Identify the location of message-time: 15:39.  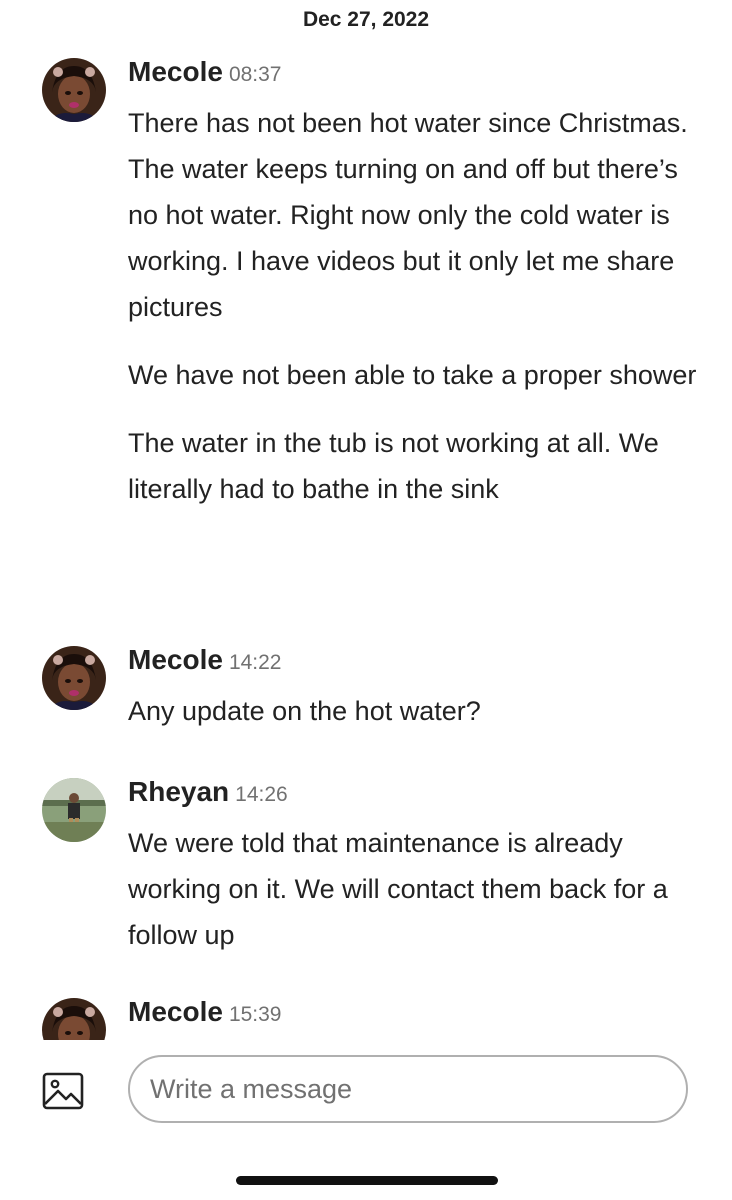
(255, 1014).